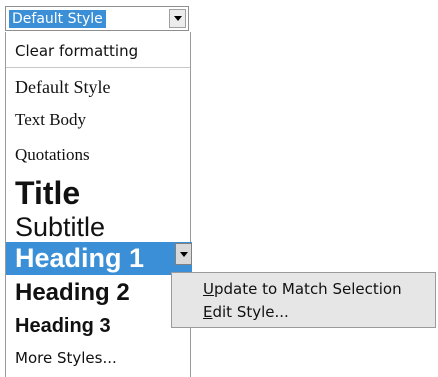  Describe the element at coordinates (98, 227) in the screenshot. I see `style-item-subtitle: Subtitle` at that location.